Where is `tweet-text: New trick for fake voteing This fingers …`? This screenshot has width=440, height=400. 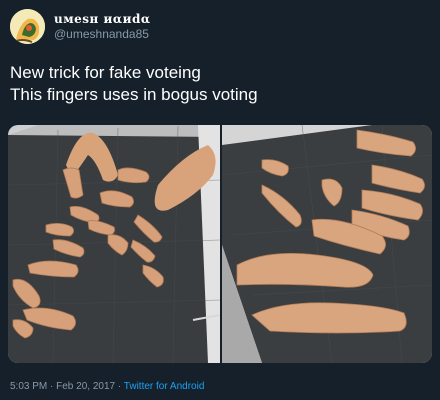 tweet-text: New trick for fake voteing This fingers … is located at coordinates (134, 84).